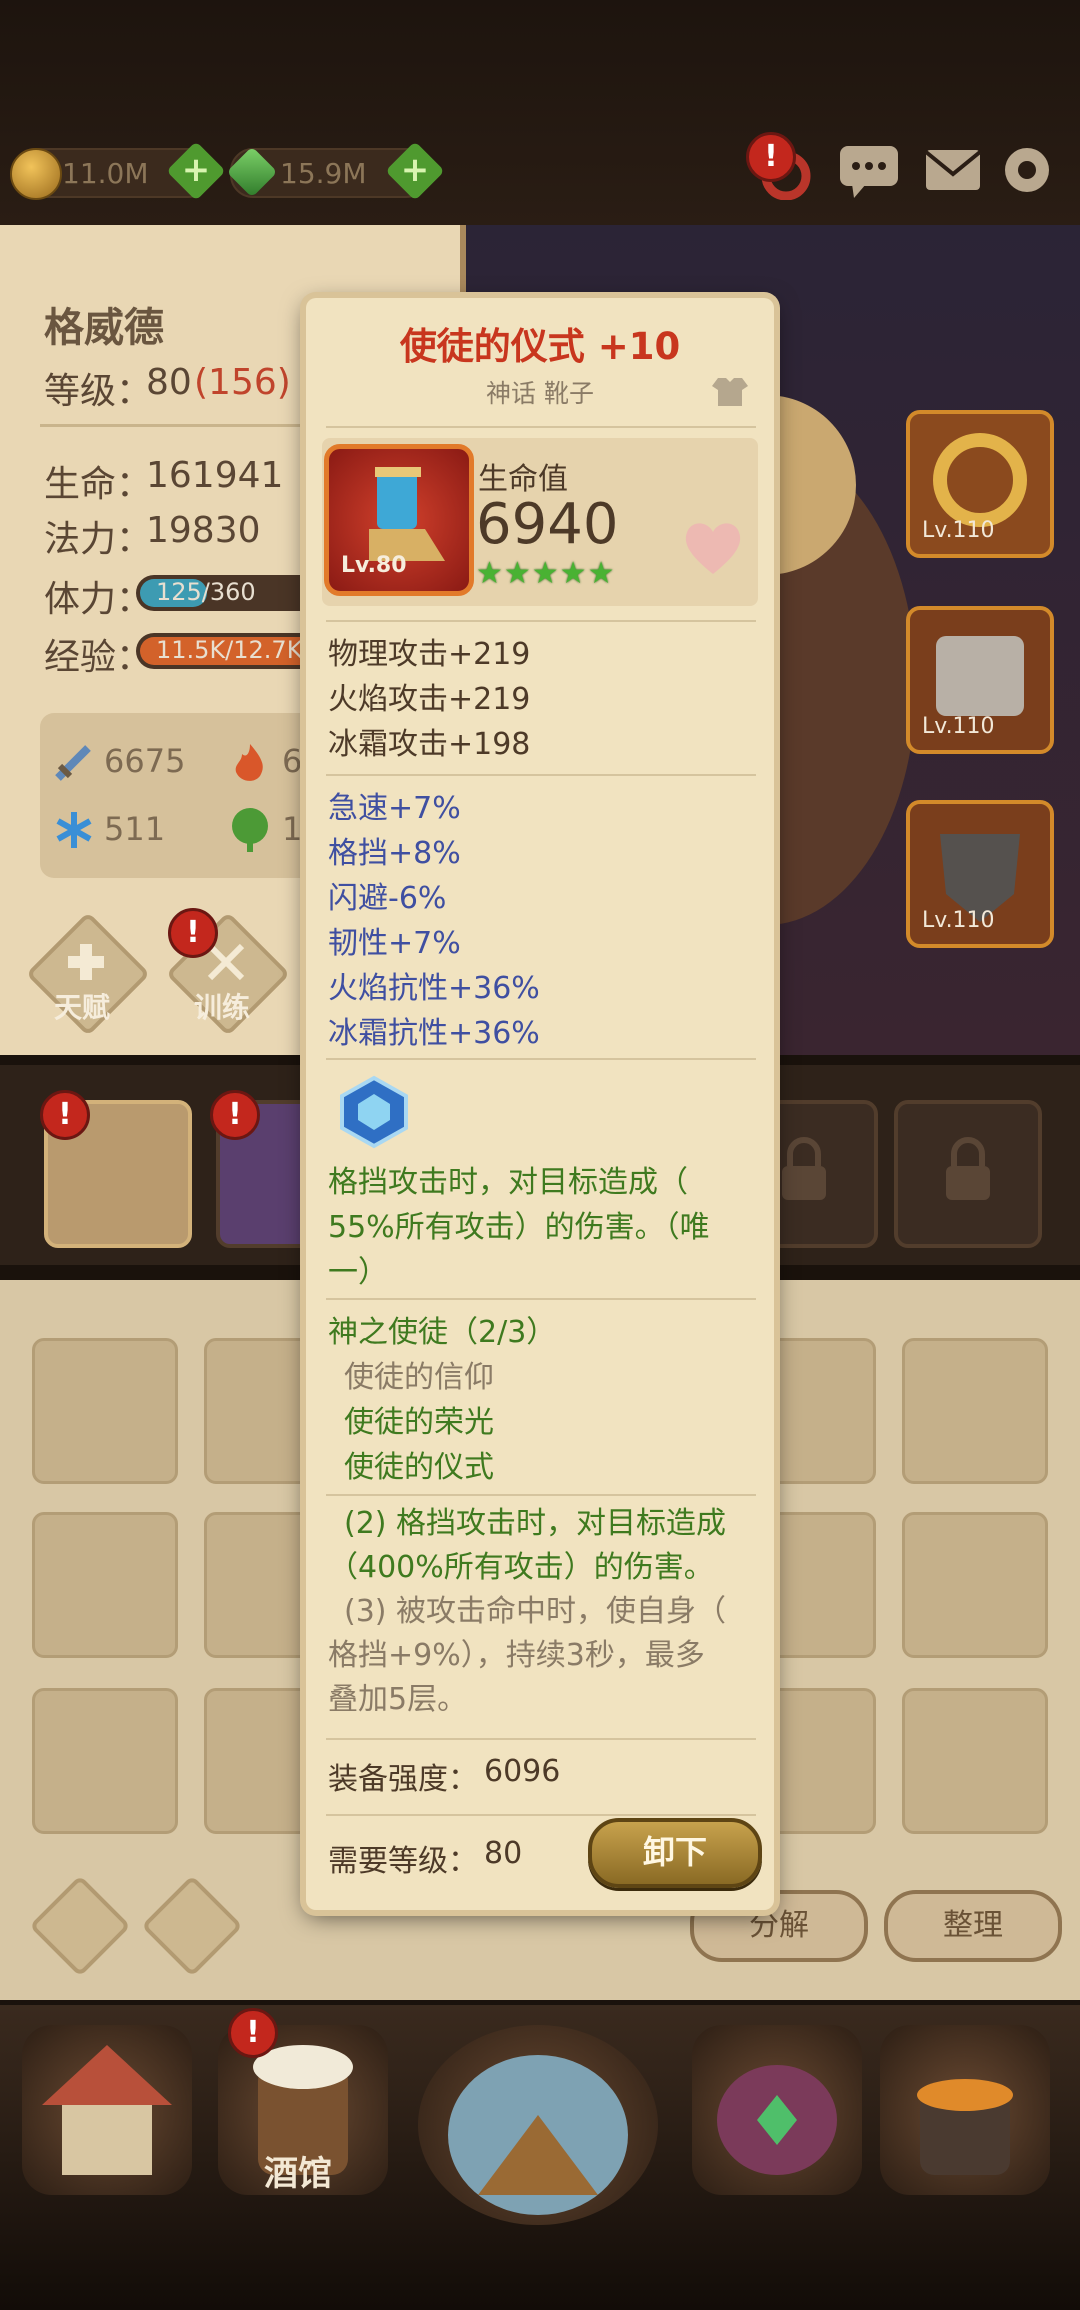 Image resolution: width=1080 pixels, height=2310 pixels. I want to click on gold-coin-icon, so click(36, 174).